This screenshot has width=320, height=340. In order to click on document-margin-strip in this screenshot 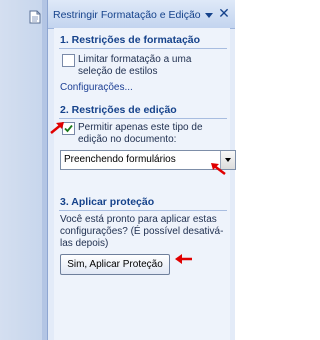, I will do `click(23, 170)`.